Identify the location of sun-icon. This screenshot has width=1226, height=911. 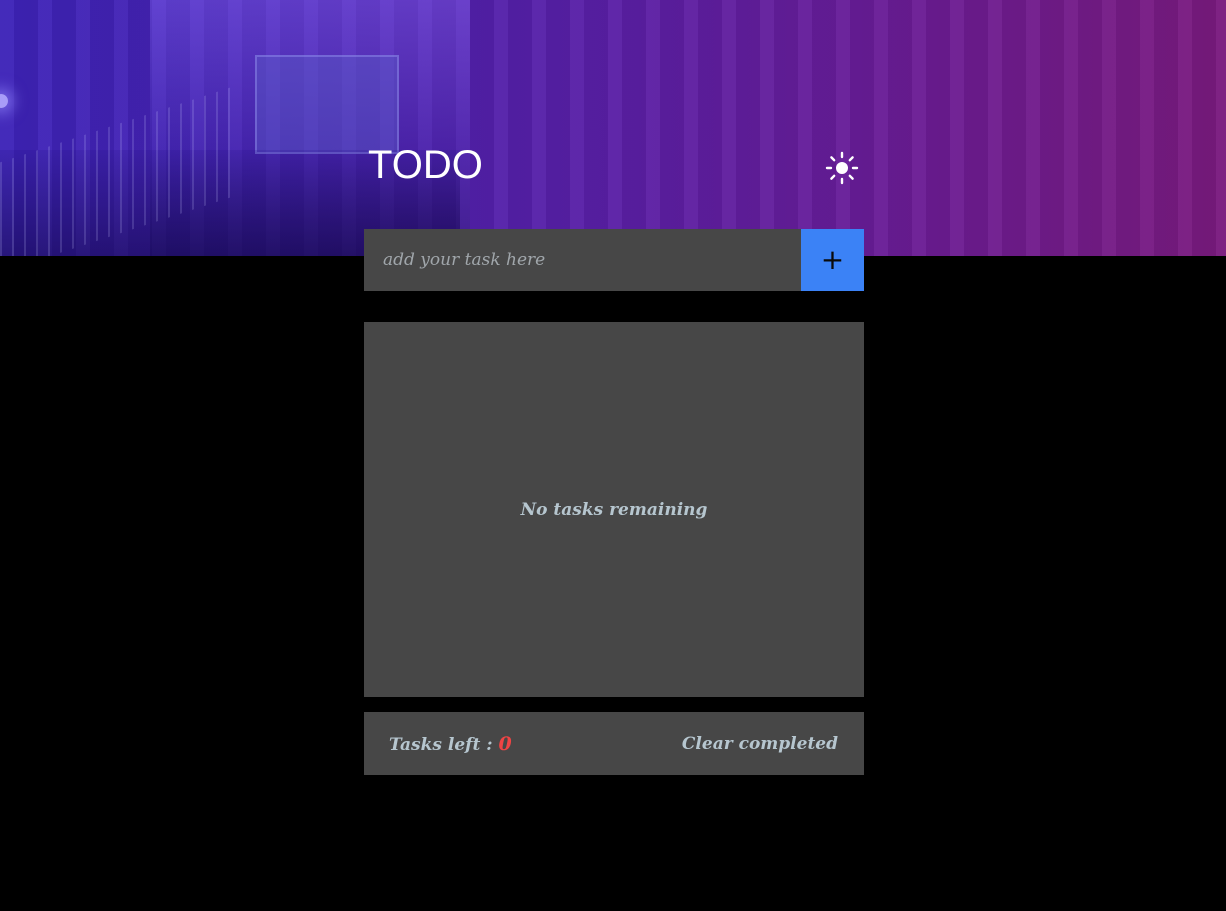
(842, 168).